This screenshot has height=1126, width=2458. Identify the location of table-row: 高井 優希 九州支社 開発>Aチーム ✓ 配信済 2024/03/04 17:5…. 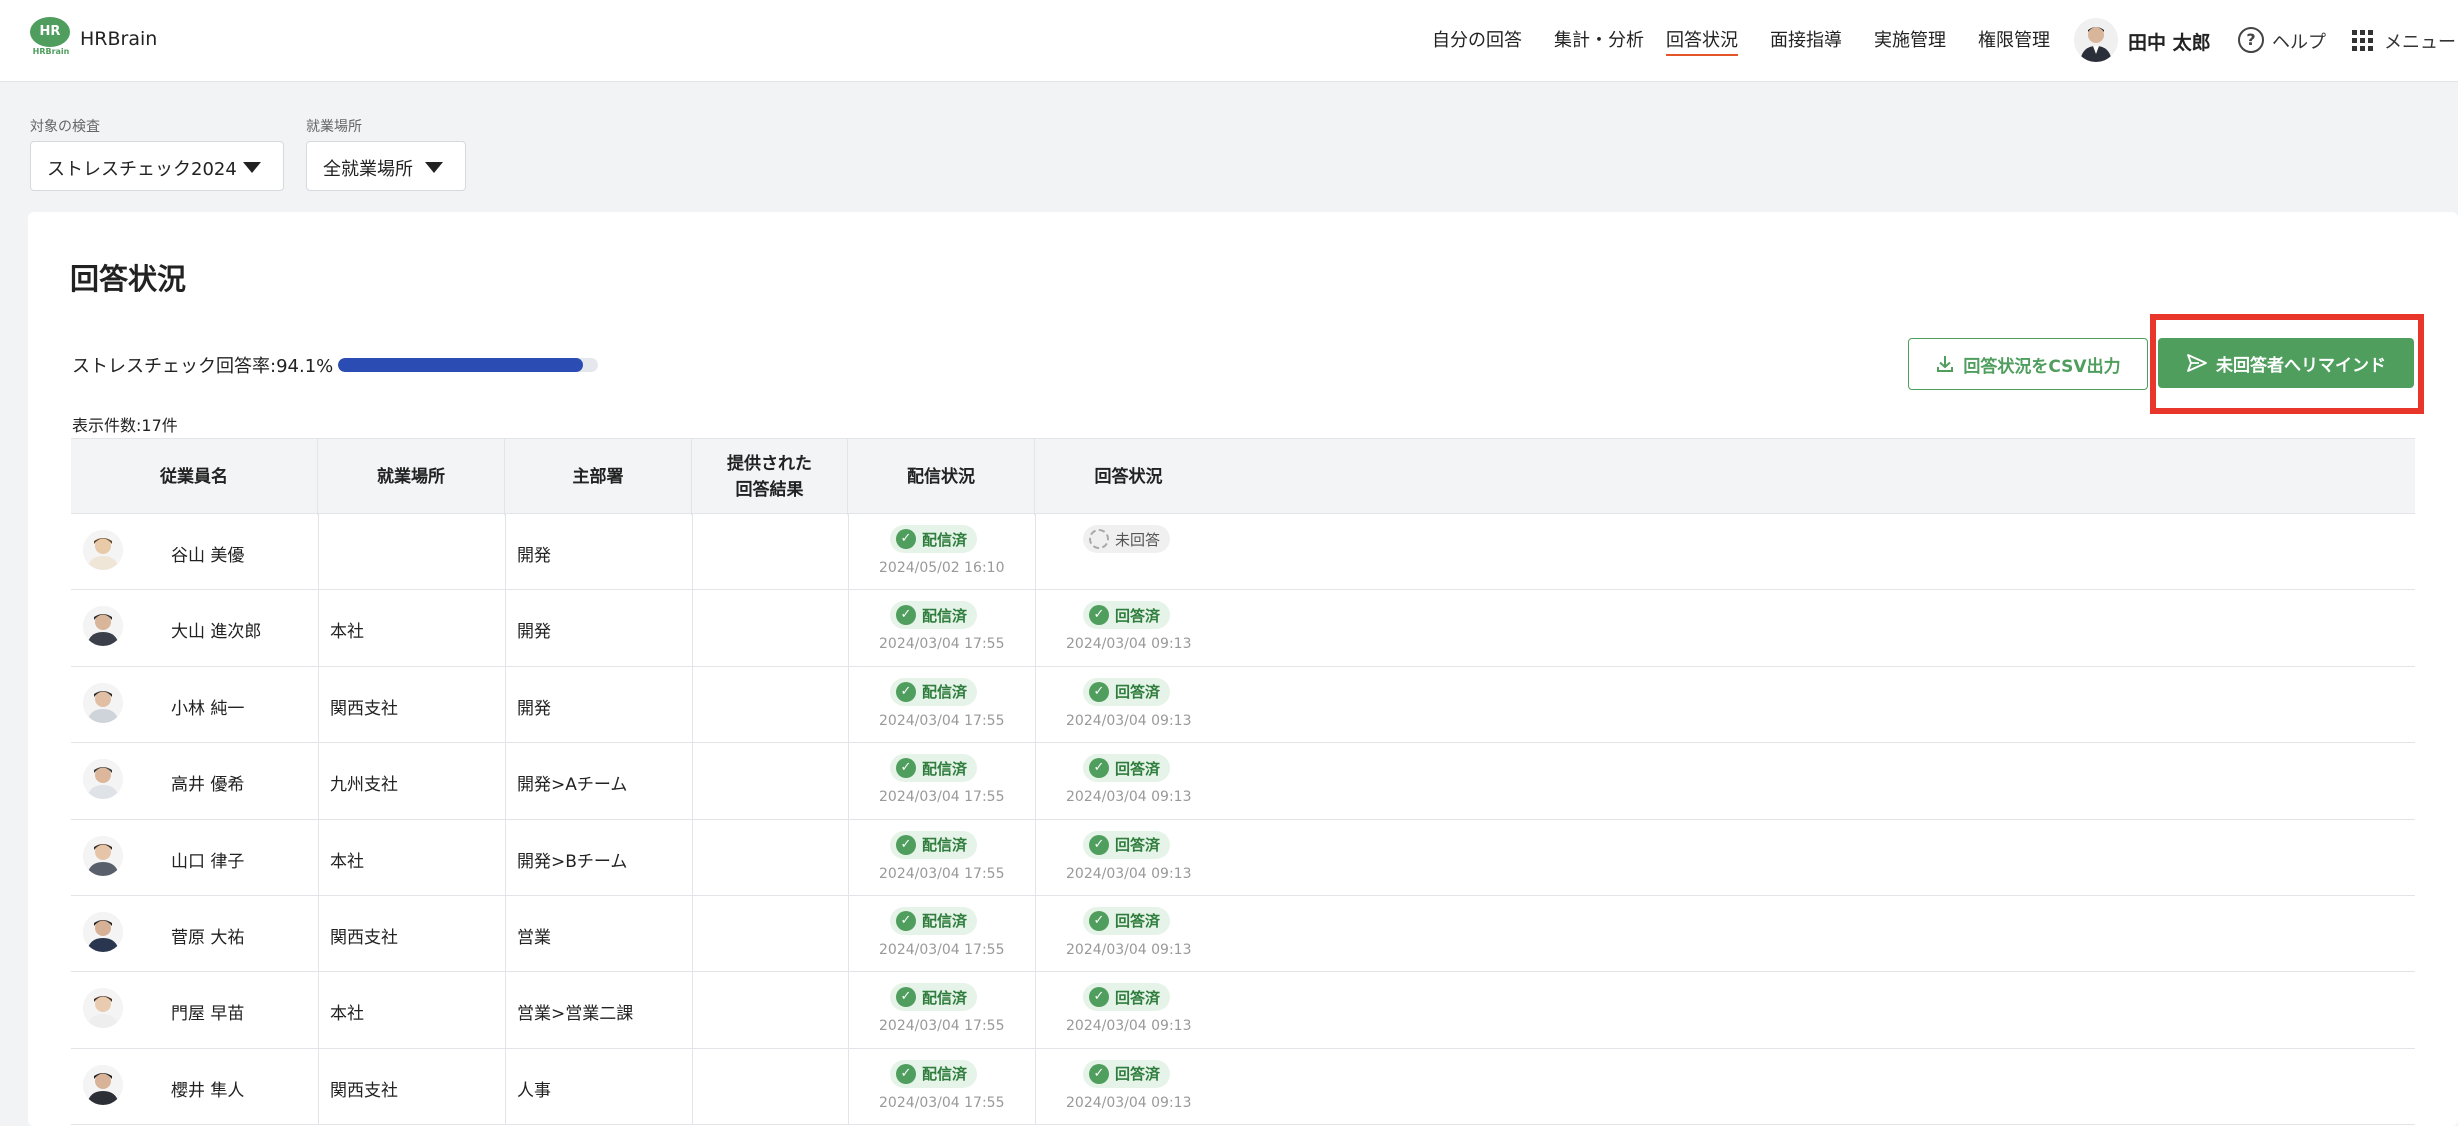
(1243, 781).